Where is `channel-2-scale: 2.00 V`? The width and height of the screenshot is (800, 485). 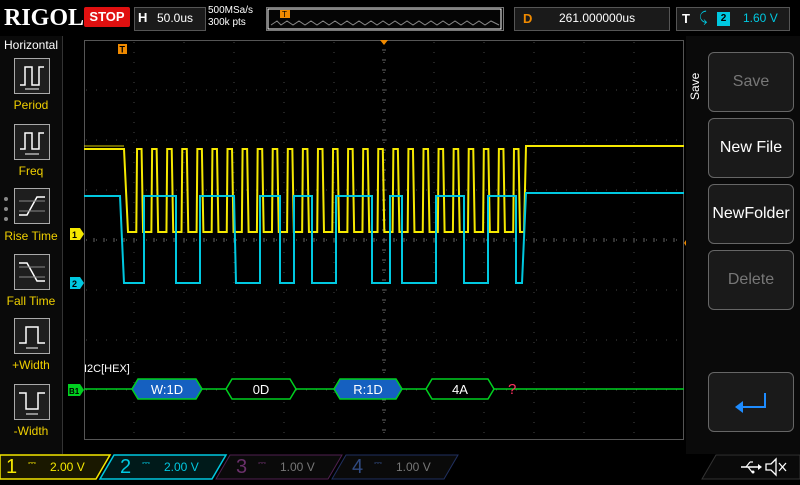 channel-2-scale: 2.00 V is located at coordinates (181, 467).